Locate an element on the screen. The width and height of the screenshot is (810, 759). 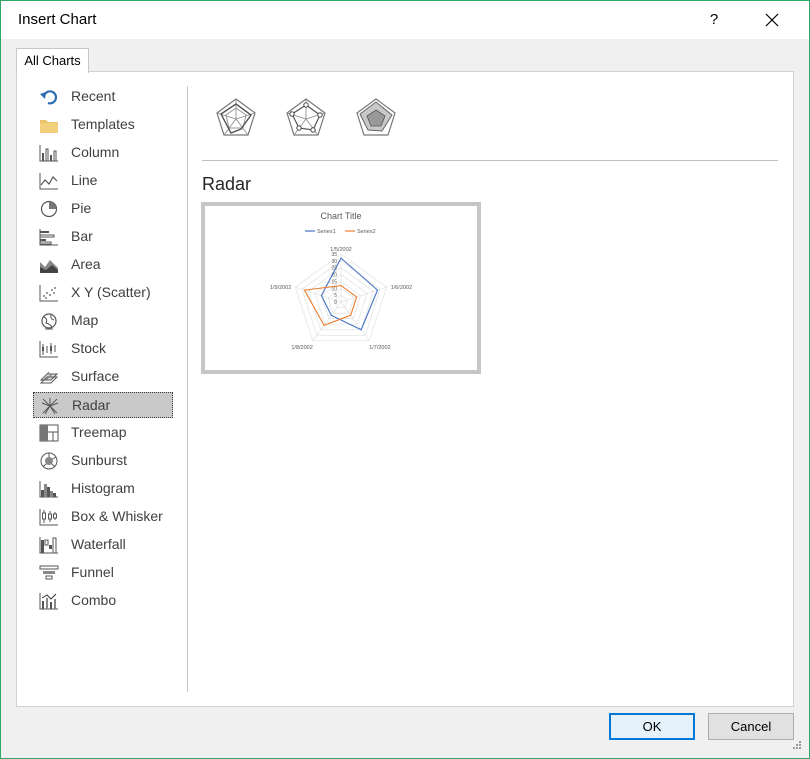
chart-type-label: Column is located at coordinates (95, 152).